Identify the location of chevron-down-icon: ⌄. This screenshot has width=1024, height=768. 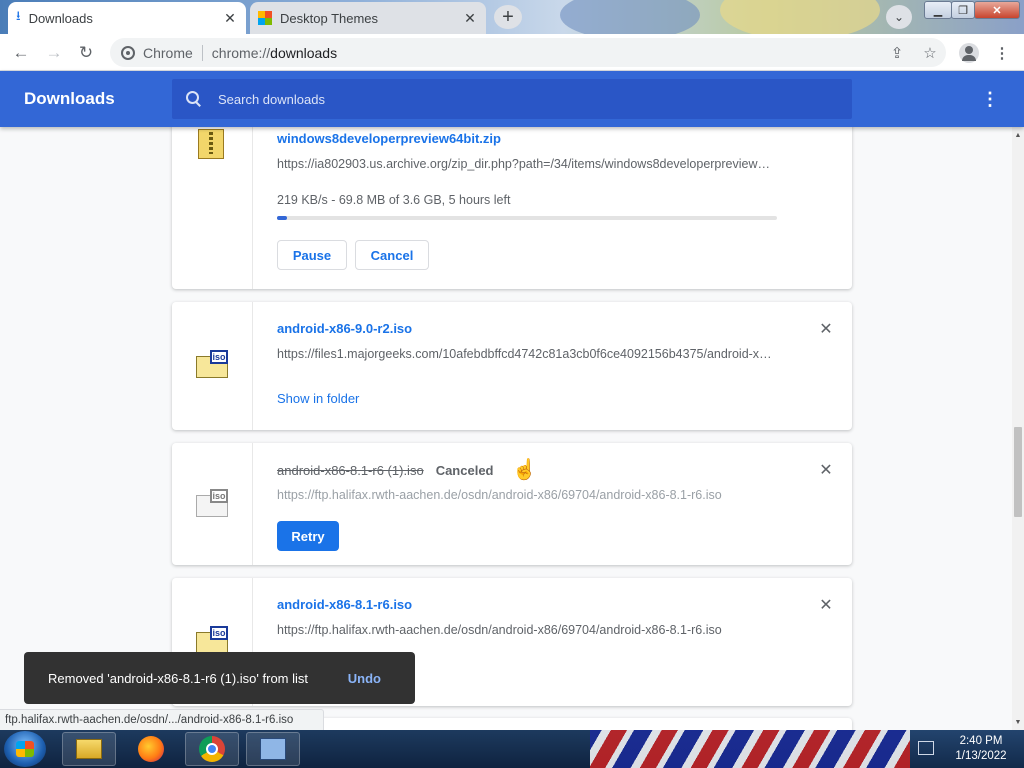
(899, 17).